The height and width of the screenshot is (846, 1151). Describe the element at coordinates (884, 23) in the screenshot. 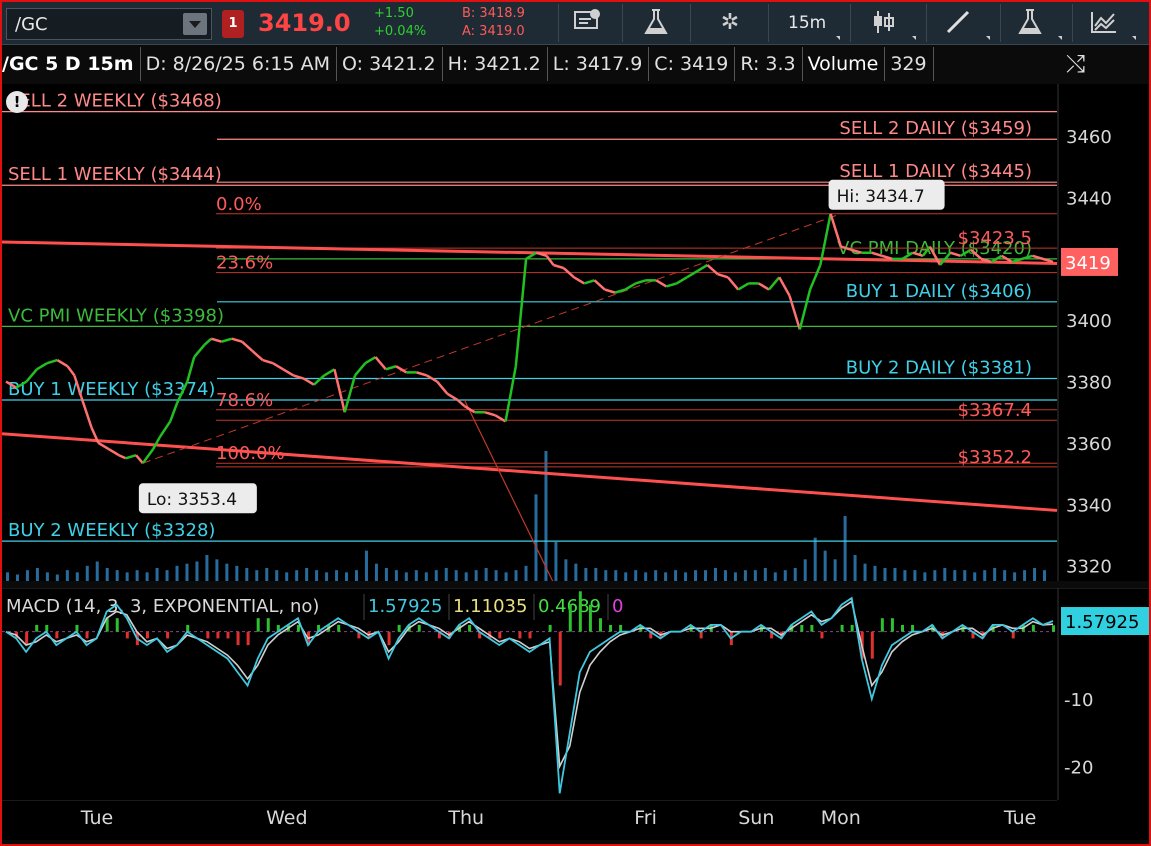

I see `candlestick-style-icon` at that location.